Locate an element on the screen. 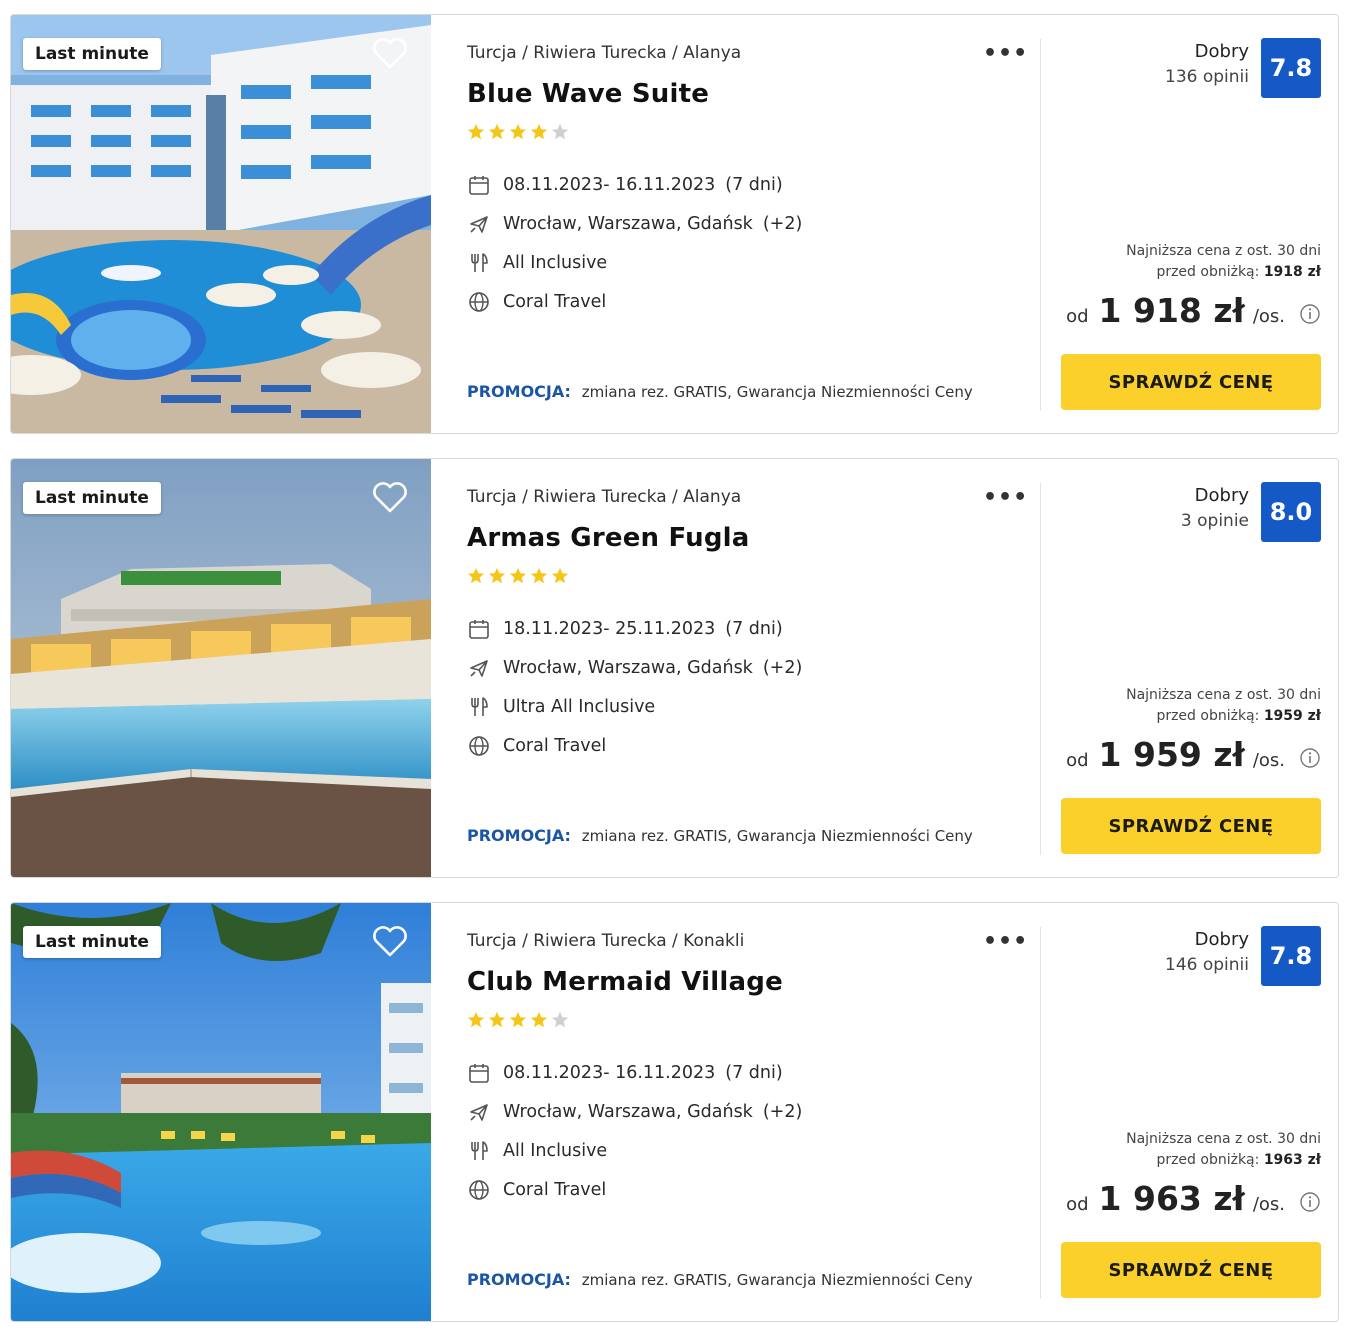  price-line: od 1 918 zł /os. is located at coordinates (1193, 310).